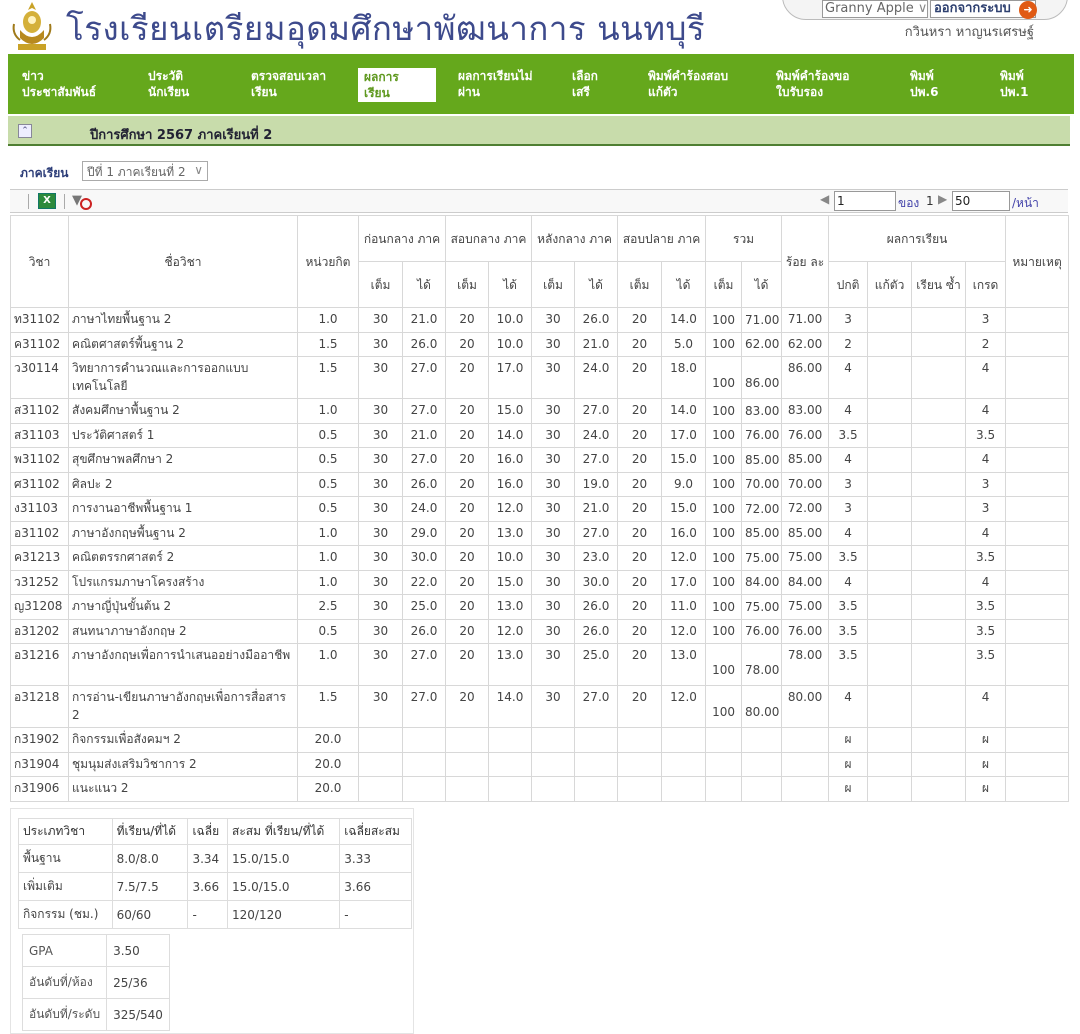 The width and height of the screenshot is (1080, 1034). What do you see at coordinates (684, 284) in the screenshot?
I see `header-got: ได้` at bounding box center [684, 284].